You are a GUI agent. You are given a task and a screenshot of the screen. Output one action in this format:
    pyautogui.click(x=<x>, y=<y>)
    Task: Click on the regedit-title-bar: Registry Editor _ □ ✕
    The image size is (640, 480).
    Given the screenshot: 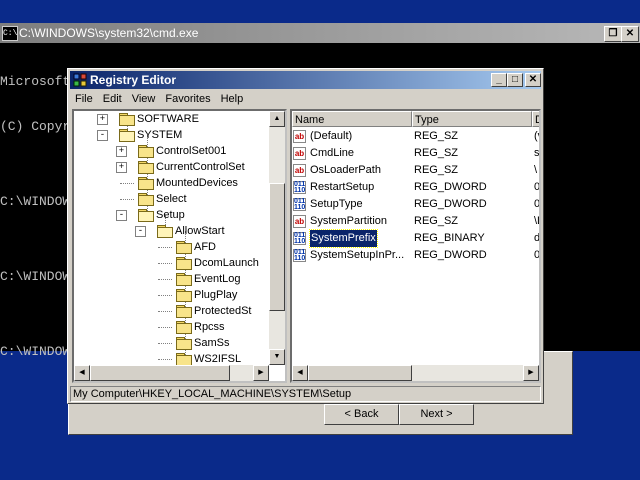 What is the action you would take?
    pyautogui.click(x=305, y=80)
    